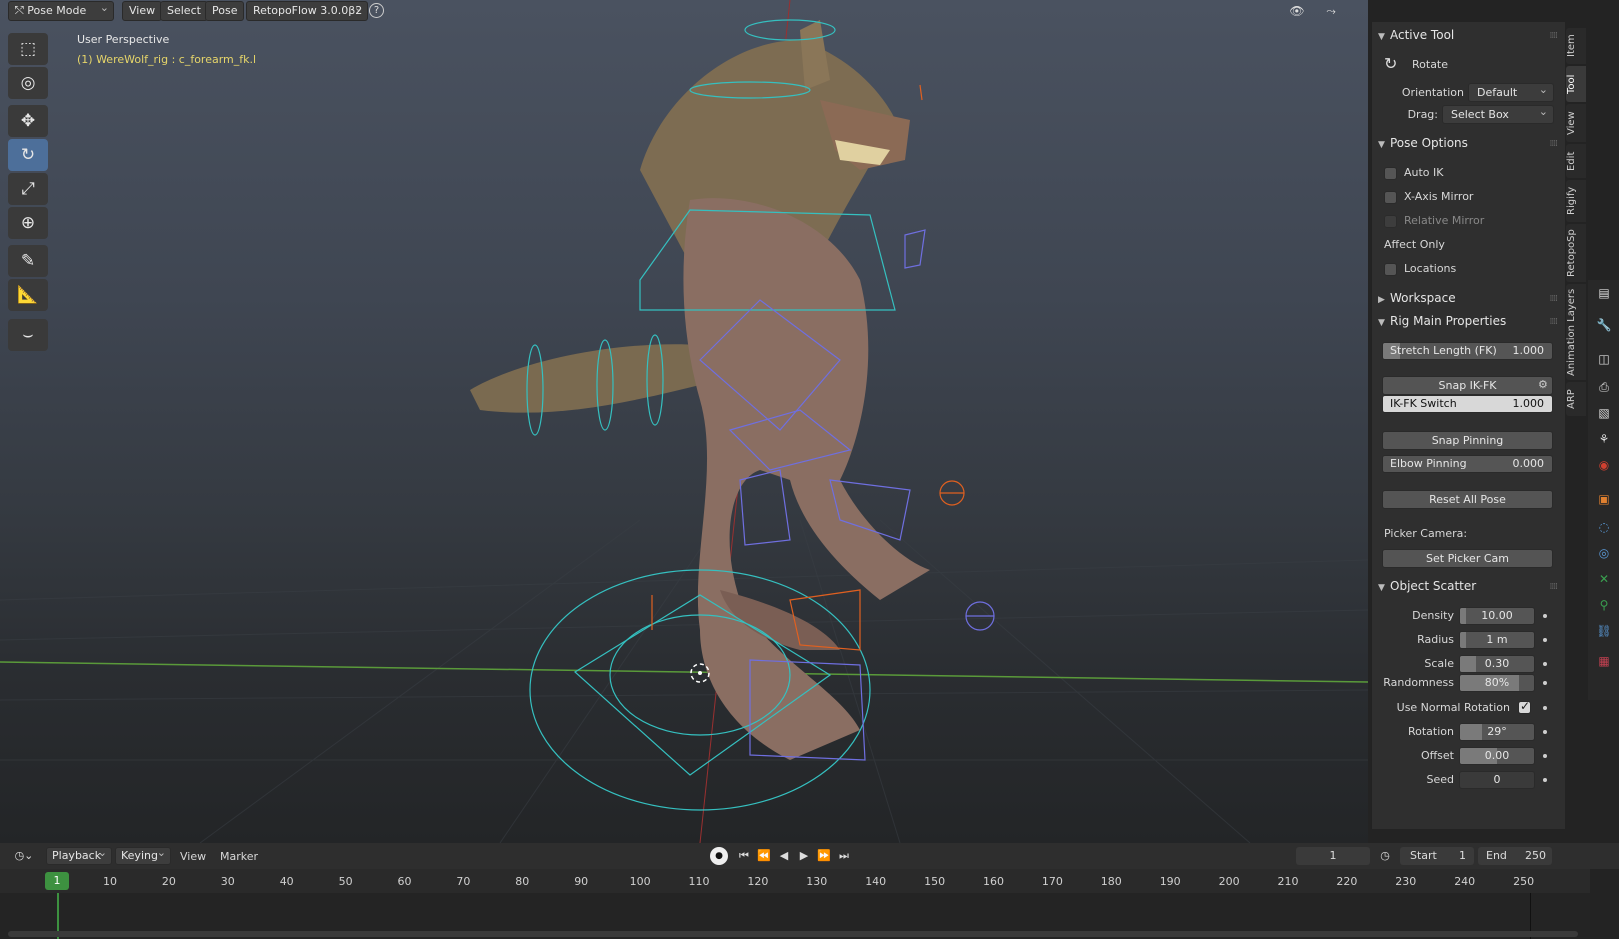  What do you see at coordinates (1497, 640) in the screenshot?
I see `radius-field: 1 m` at bounding box center [1497, 640].